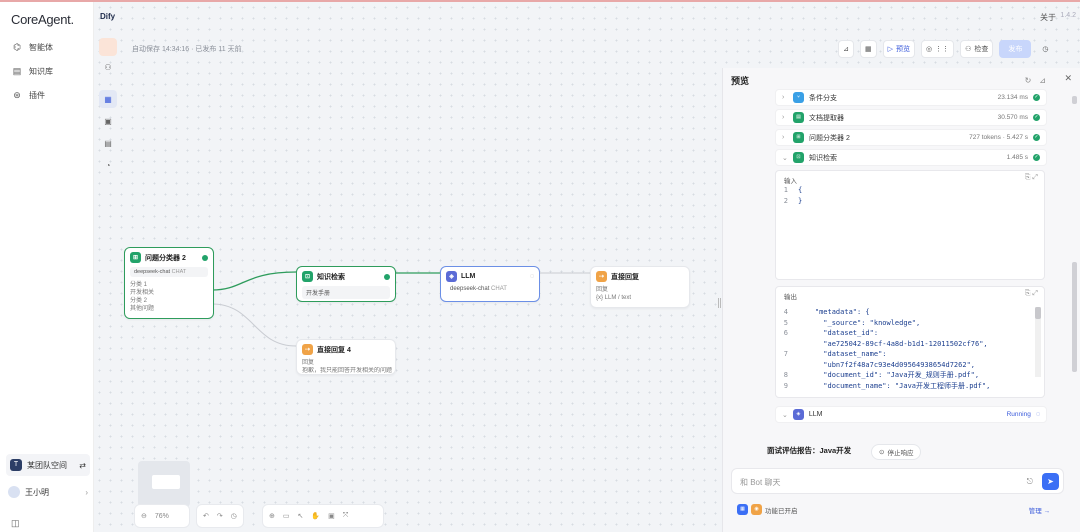 Image resolution: width=1080 pixels, height=532 pixels. I want to click on plugin-icon: ⊛, so click(17, 94).